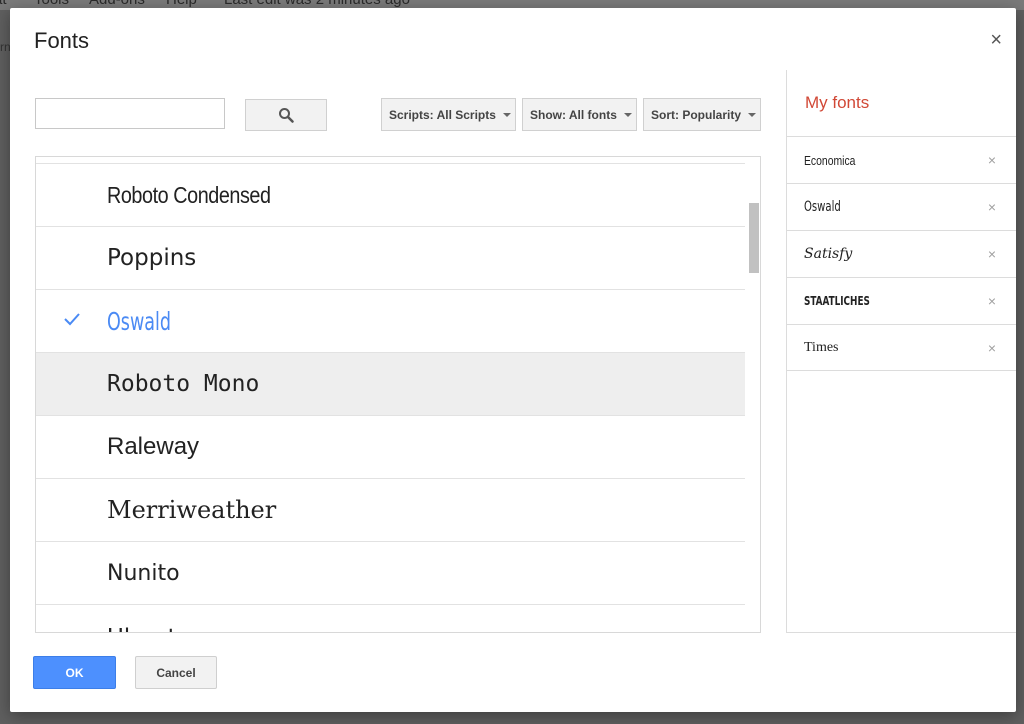 This screenshot has width=1024, height=724. What do you see at coordinates (390, 446) in the screenshot?
I see `font-row-raleway: Raleway` at bounding box center [390, 446].